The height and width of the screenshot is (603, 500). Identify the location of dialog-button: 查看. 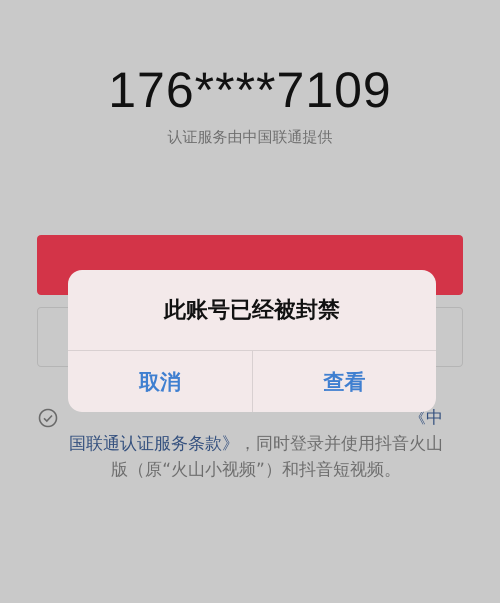
(344, 381).